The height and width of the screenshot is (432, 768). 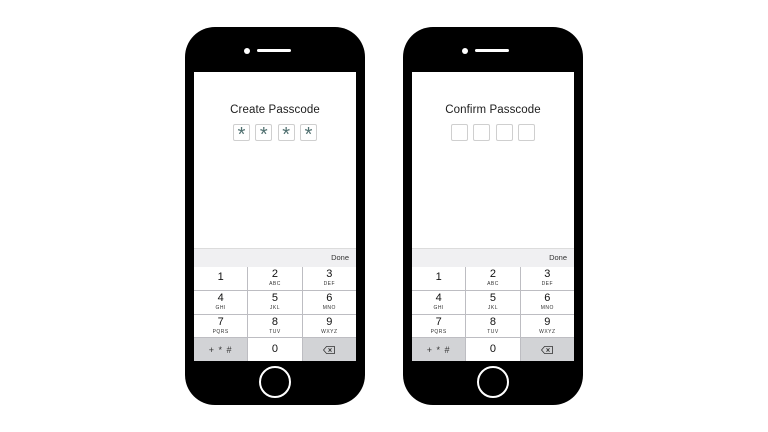 I want to click on page-title: Confirm Passcode, so click(x=493, y=110).